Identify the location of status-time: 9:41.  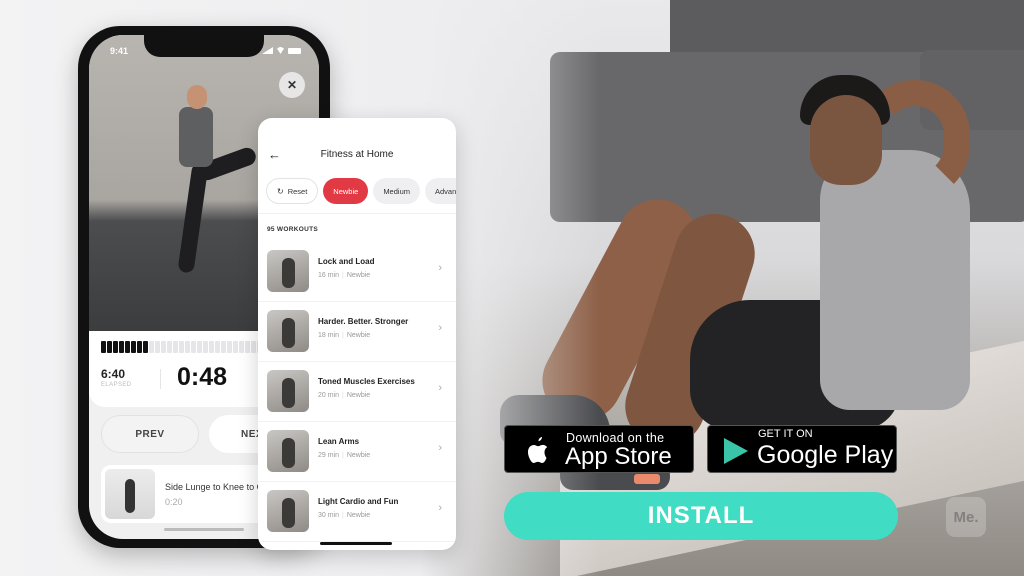
(119, 51).